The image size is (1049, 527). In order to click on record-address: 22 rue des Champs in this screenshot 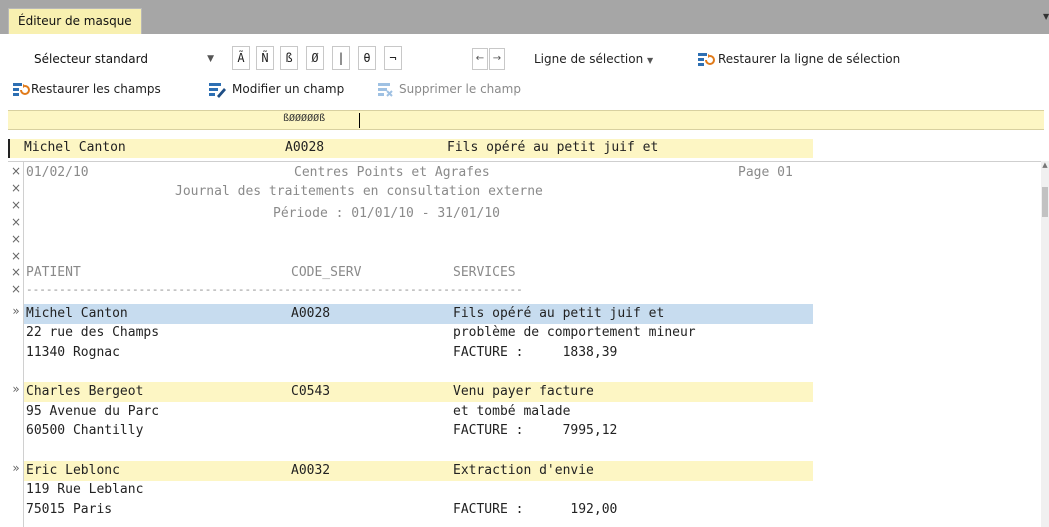, I will do `click(93, 332)`.